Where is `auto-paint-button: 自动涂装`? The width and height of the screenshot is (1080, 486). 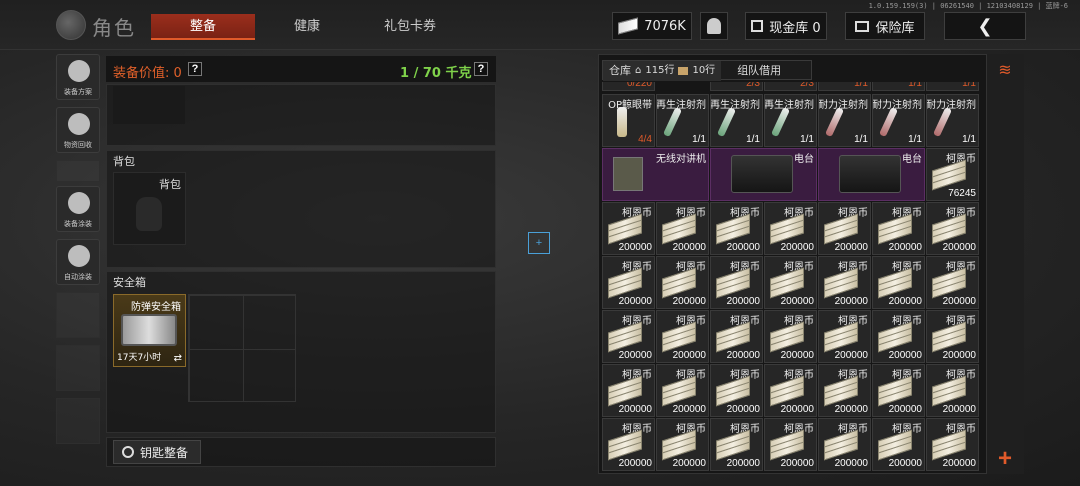
auto-paint-button: 自动涂装 is located at coordinates (78, 262).